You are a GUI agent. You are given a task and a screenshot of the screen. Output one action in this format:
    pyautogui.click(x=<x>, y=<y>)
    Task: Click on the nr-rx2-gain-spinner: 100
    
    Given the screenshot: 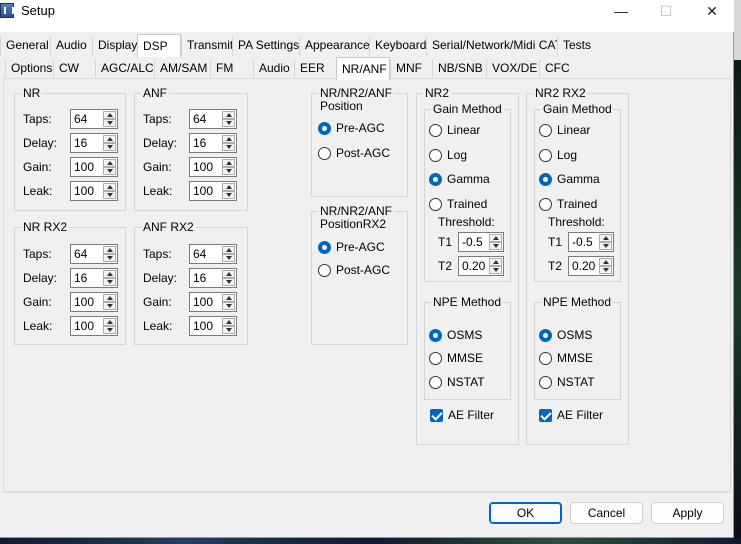 What is the action you would take?
    pyautogui.click(x=94, y=302)
    